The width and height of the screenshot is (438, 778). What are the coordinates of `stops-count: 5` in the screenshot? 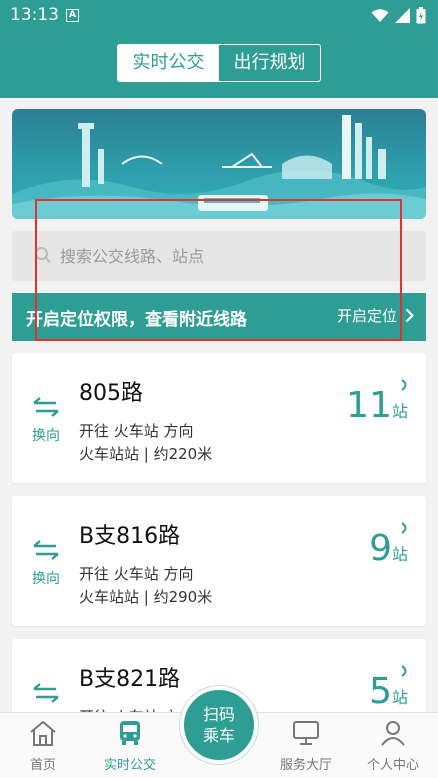 It's located at (380, 691).